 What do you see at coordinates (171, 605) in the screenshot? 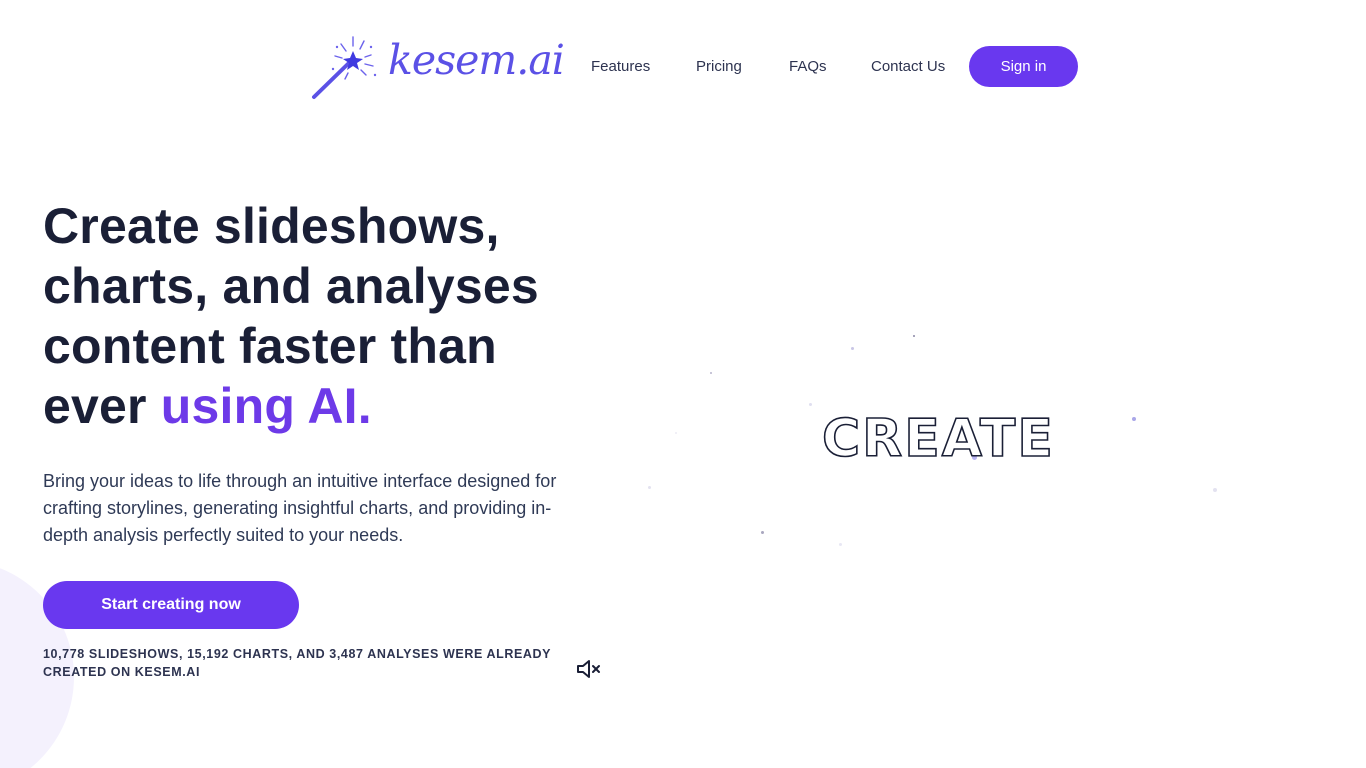
I see `start-creating-button: Start creating now` at bounding box center [171, 605].